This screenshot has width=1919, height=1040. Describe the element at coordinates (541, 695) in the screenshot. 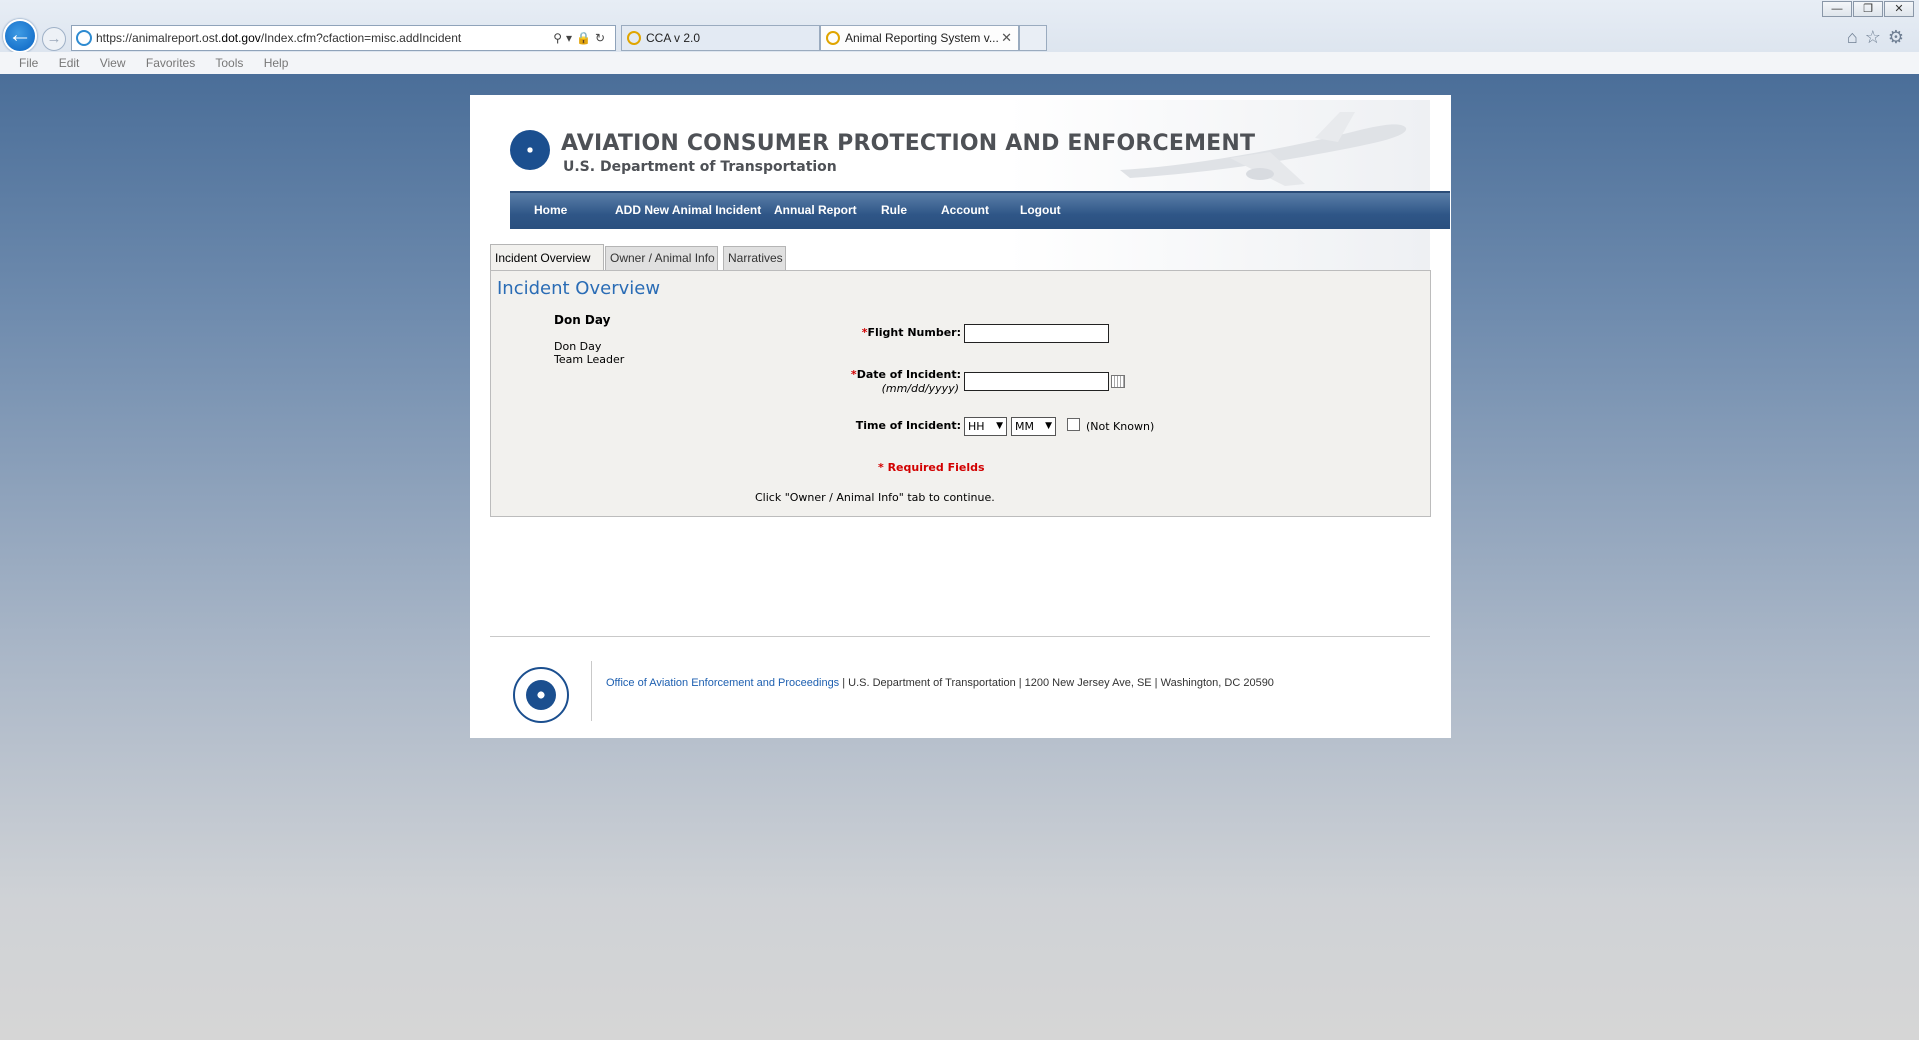

I see `dot-seal-icon` at that location.